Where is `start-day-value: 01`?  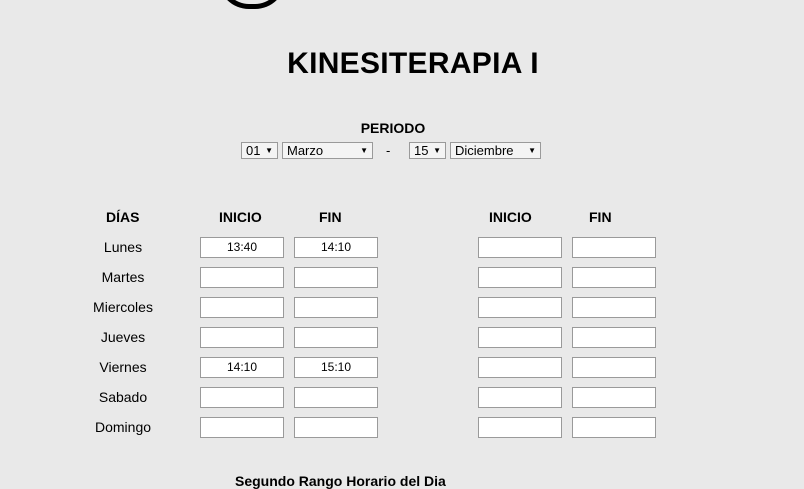
start-day-value: 01 is located at coordinates (253, 150).